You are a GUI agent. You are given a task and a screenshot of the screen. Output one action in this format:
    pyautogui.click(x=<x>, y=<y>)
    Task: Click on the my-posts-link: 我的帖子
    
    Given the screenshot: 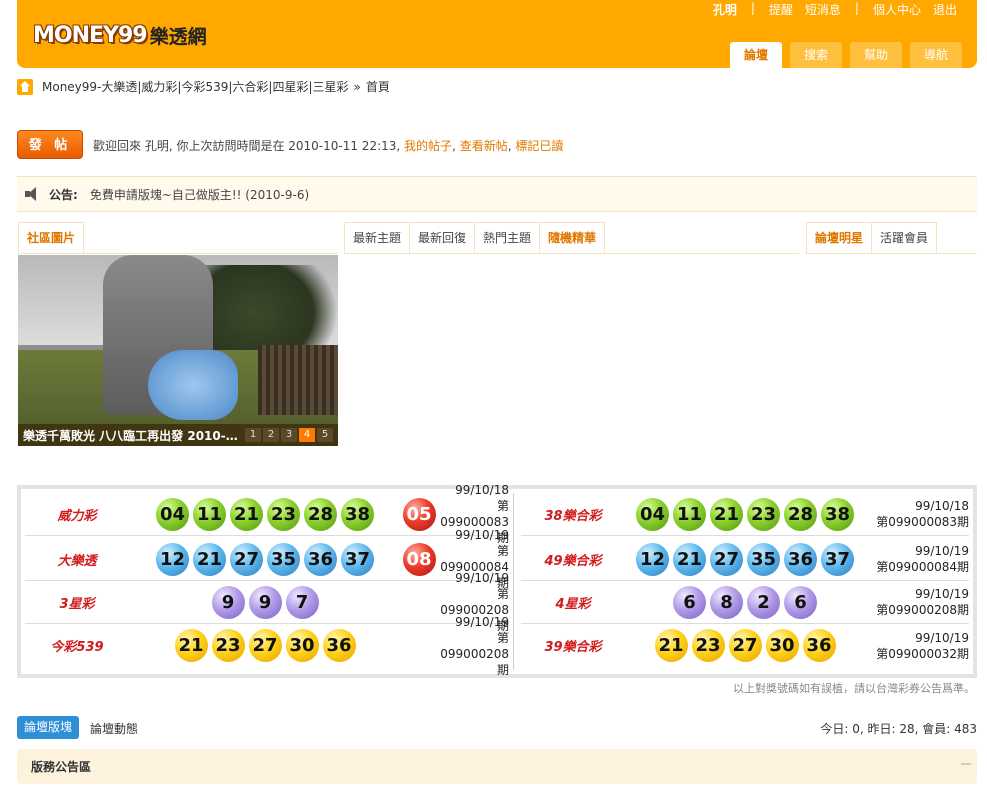 What is the action you would take?
    pyautogui.click(x=428, y=146)
    